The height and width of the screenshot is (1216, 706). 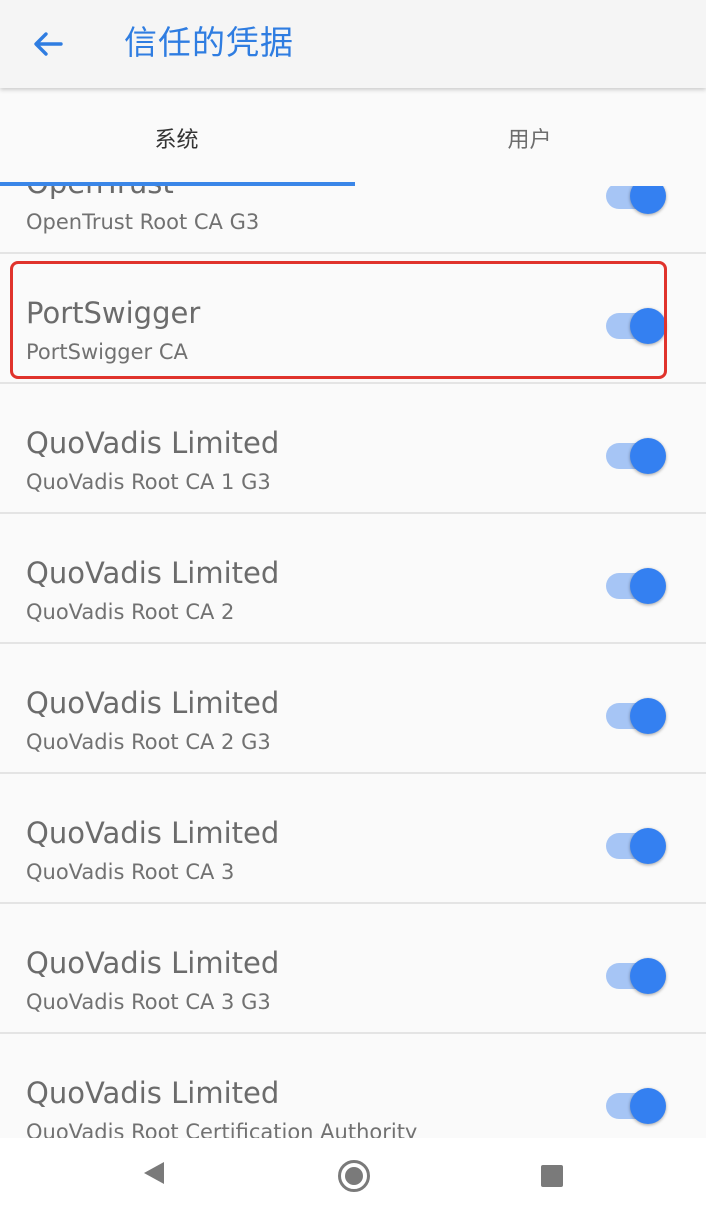 What do you see at coordinates (113, 313) in the screenshot?
I see `certificate-org: PortSwigger` at bounding box center [113, 313].